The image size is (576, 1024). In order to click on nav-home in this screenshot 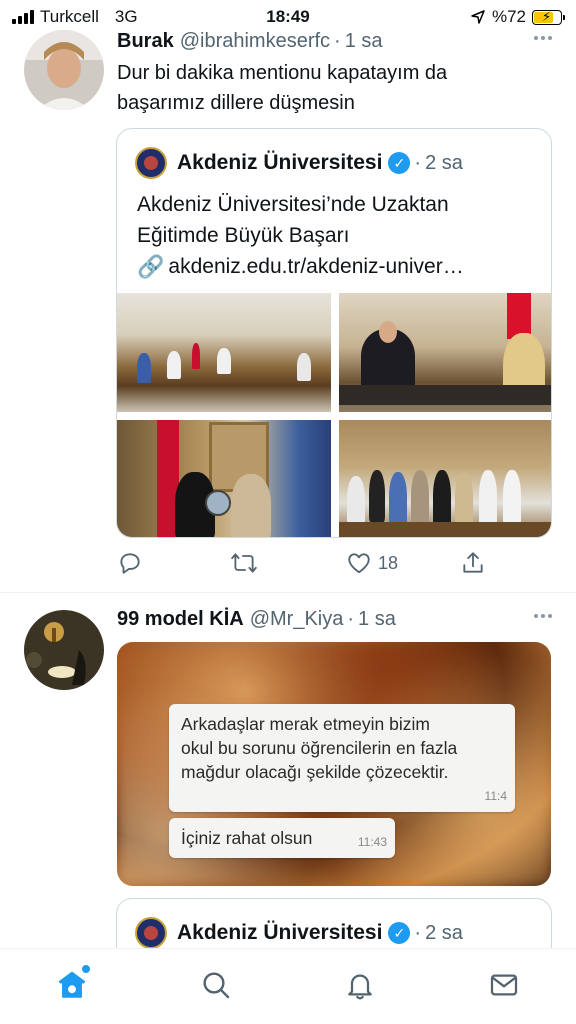, I will do `click(72, 984)`.